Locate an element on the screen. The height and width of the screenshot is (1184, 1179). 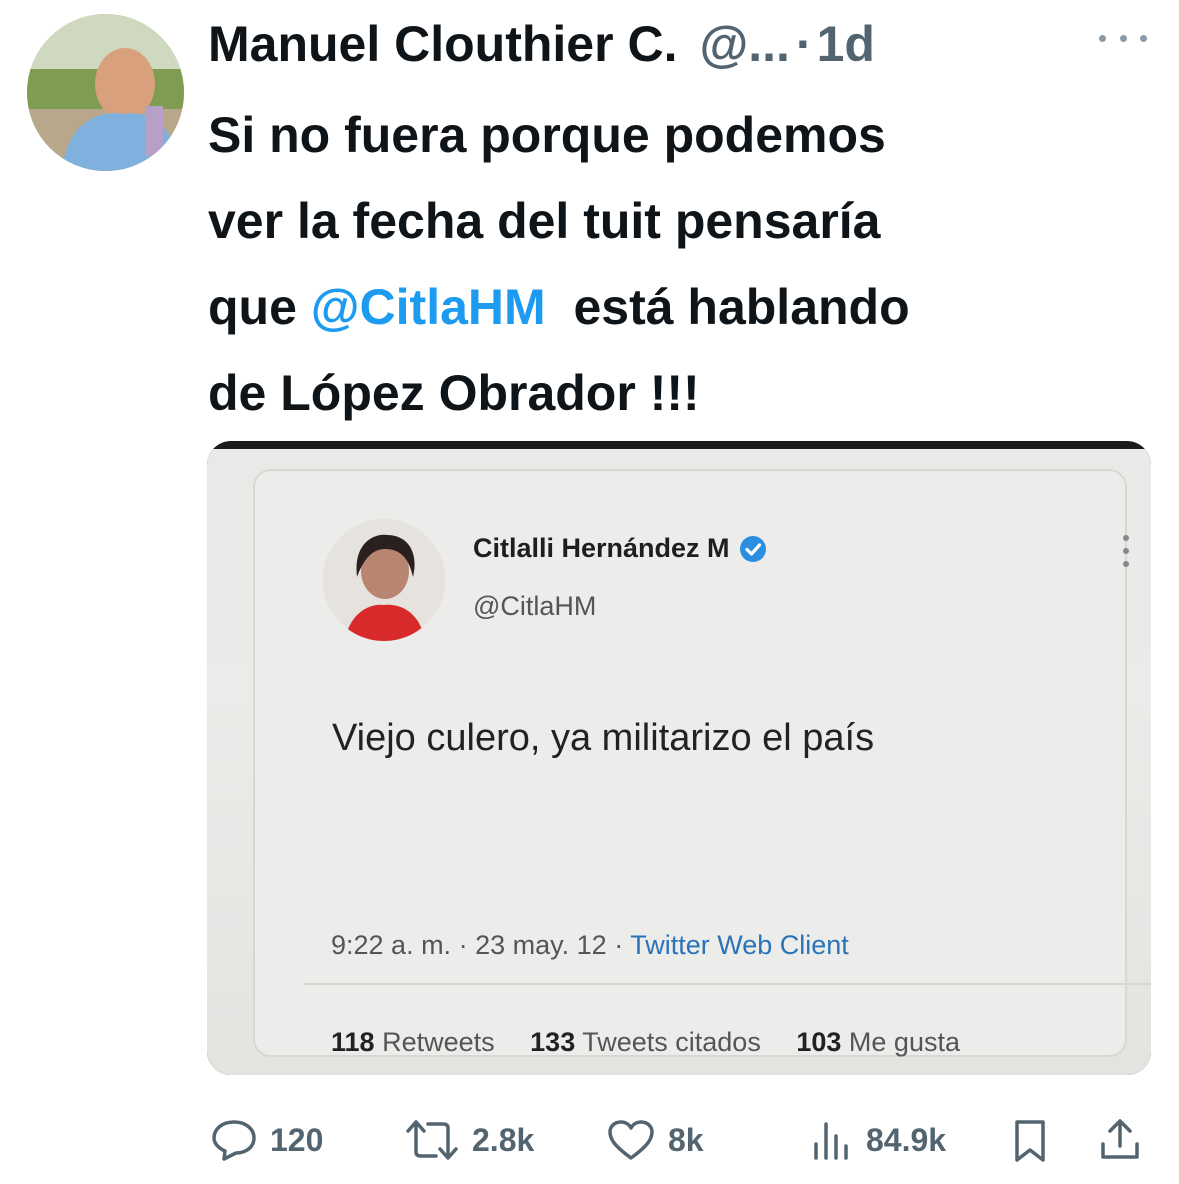
mention-link: @CitlaHM is located at coordinates (428, 307).